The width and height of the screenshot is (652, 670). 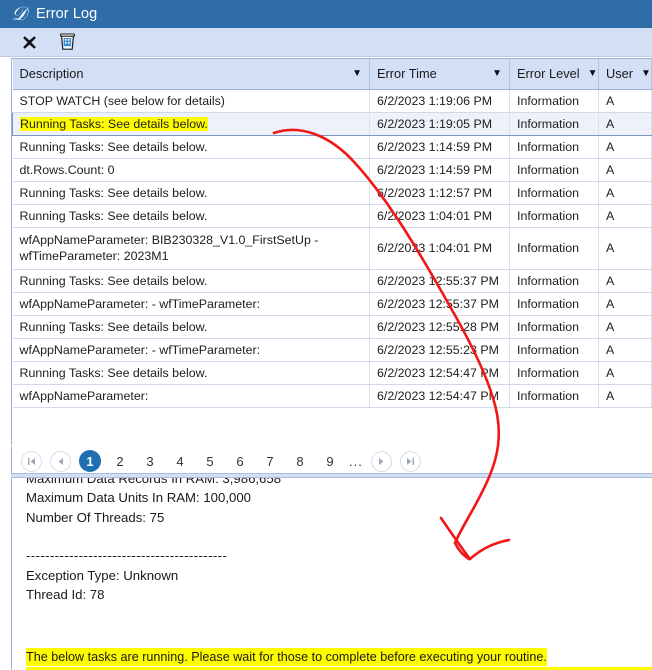 I want to click on table-cell-description: STOP WATCH (see below for details), so click(x=191, y=101).